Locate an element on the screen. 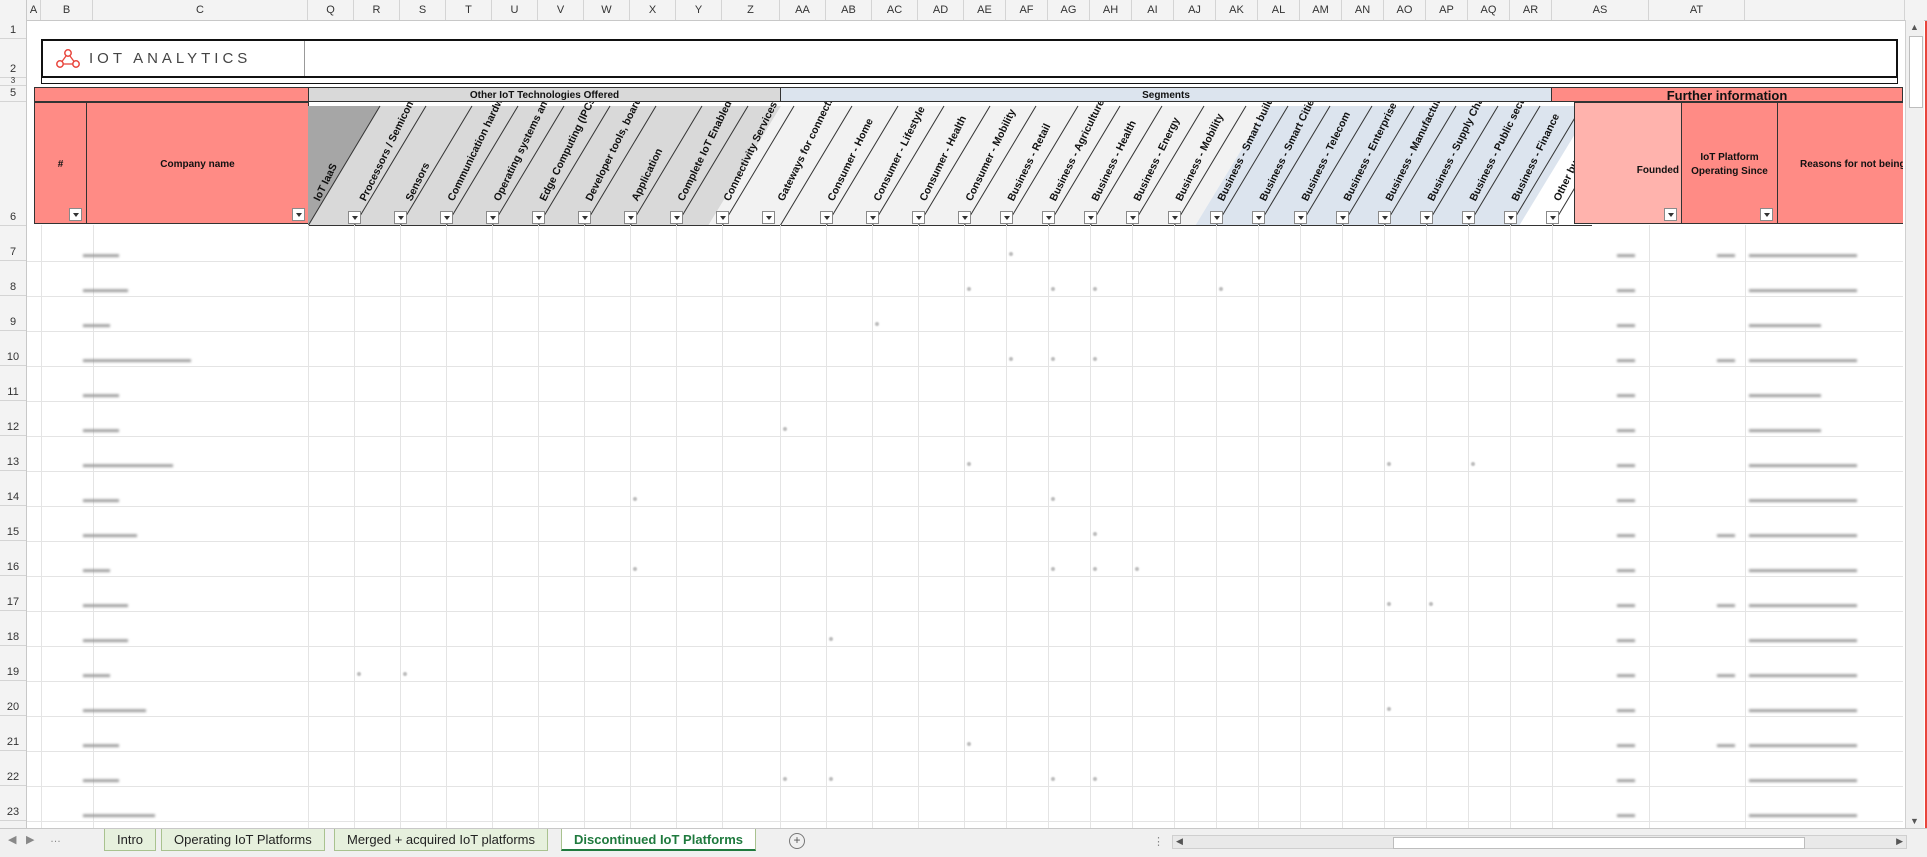 The height and width of the screenshot is (857, 1927). row-2: 2 is located at coordinates (13, 58).